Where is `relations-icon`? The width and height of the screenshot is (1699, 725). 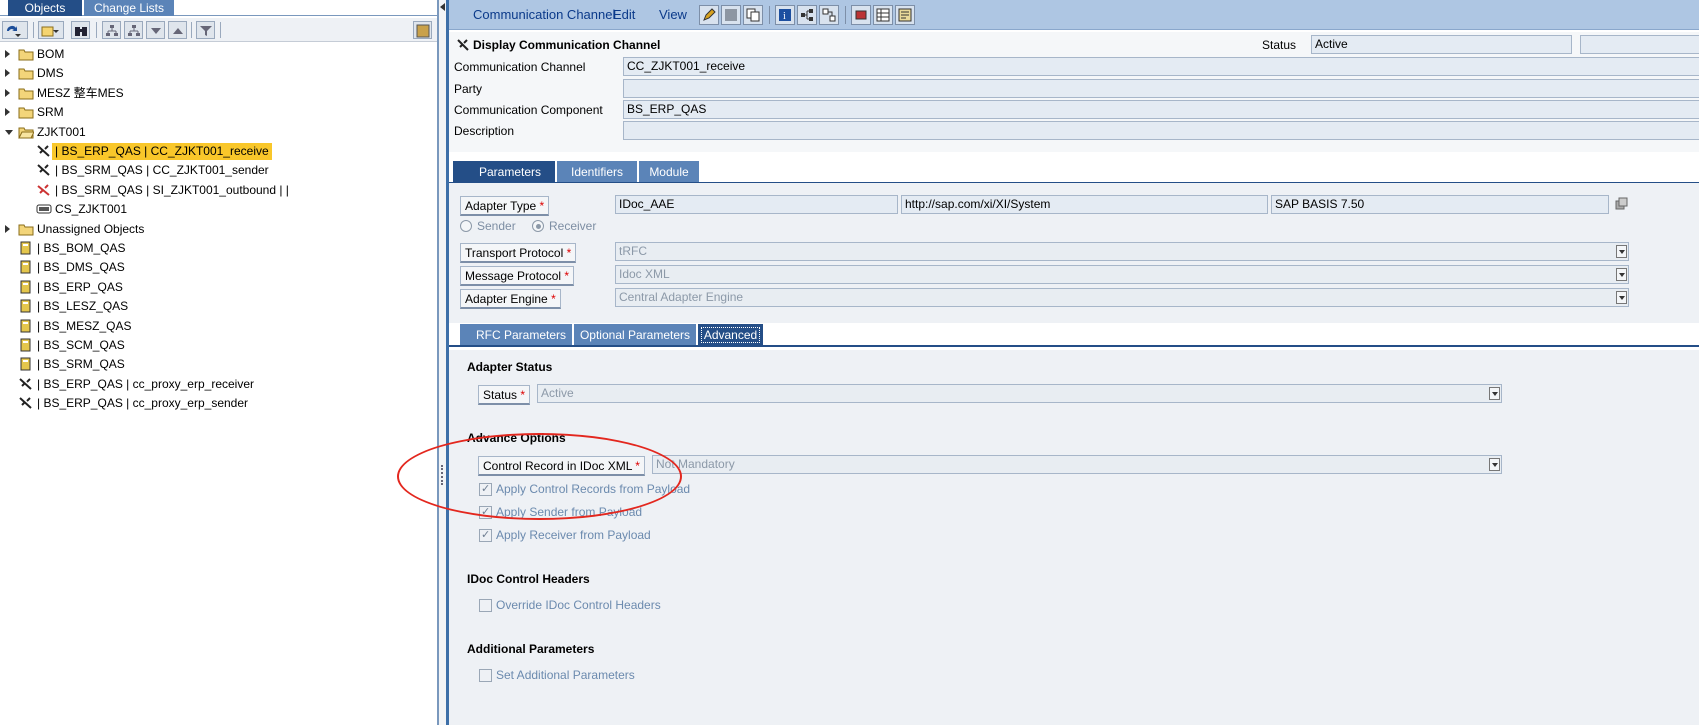
relations-icon is located at coordinates (829, 15).